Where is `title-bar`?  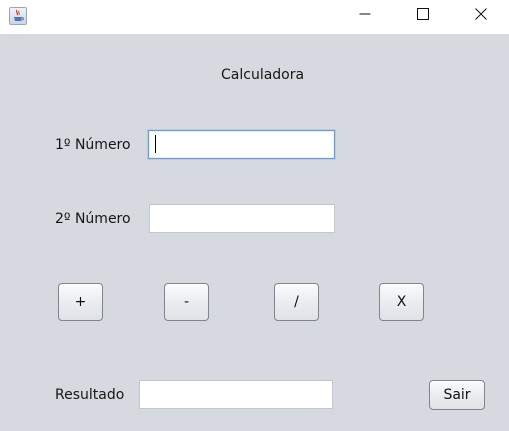
title-bar is located at coordinates (254, 17).